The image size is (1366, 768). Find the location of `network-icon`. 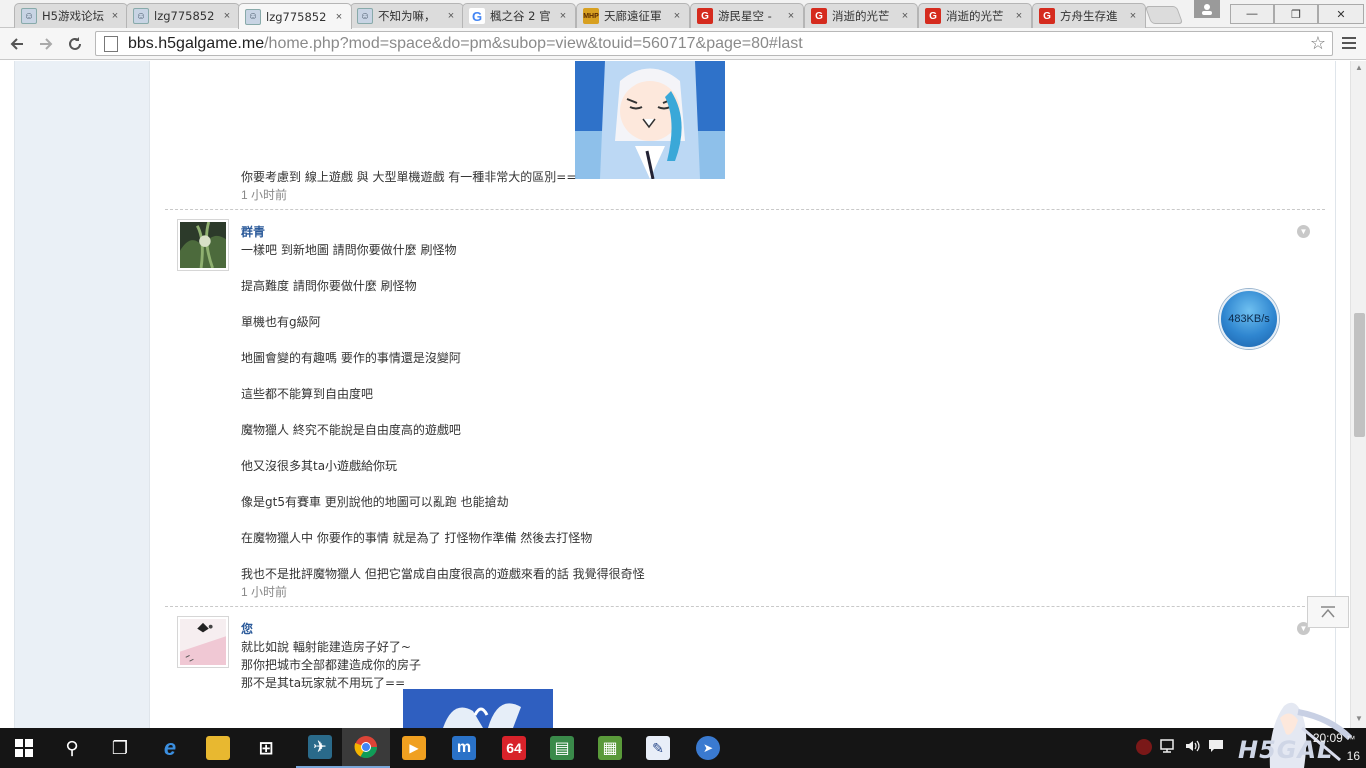

network-icon is located at coordinates (1169, 747).